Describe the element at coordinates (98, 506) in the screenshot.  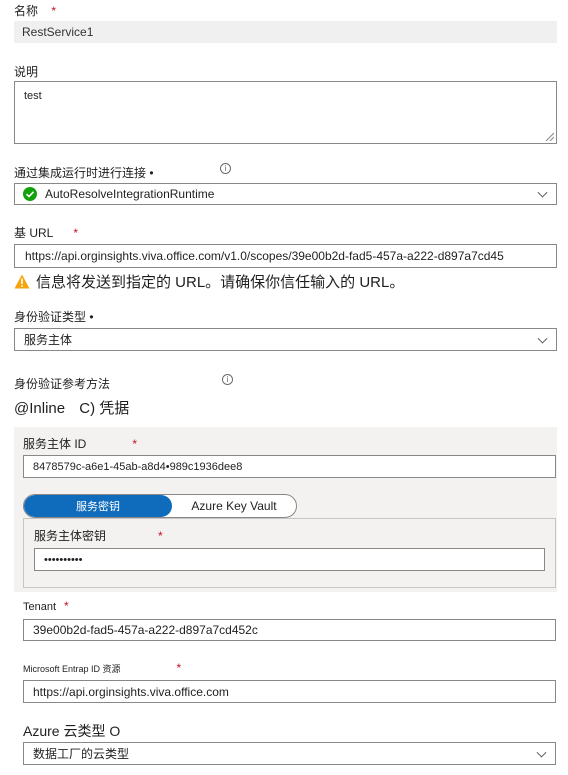
I see `toggle-service-key: 服务密钥` at that location.